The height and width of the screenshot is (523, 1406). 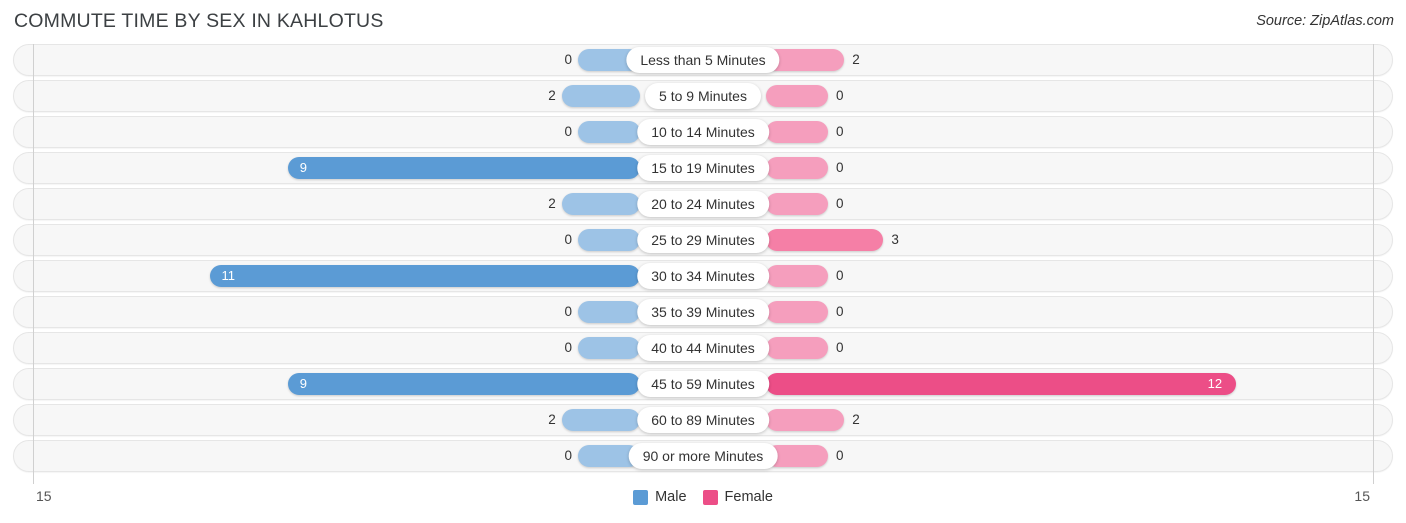 I want to click on category-label: 15 to 19 Minutes, so click(x=703, y=168).